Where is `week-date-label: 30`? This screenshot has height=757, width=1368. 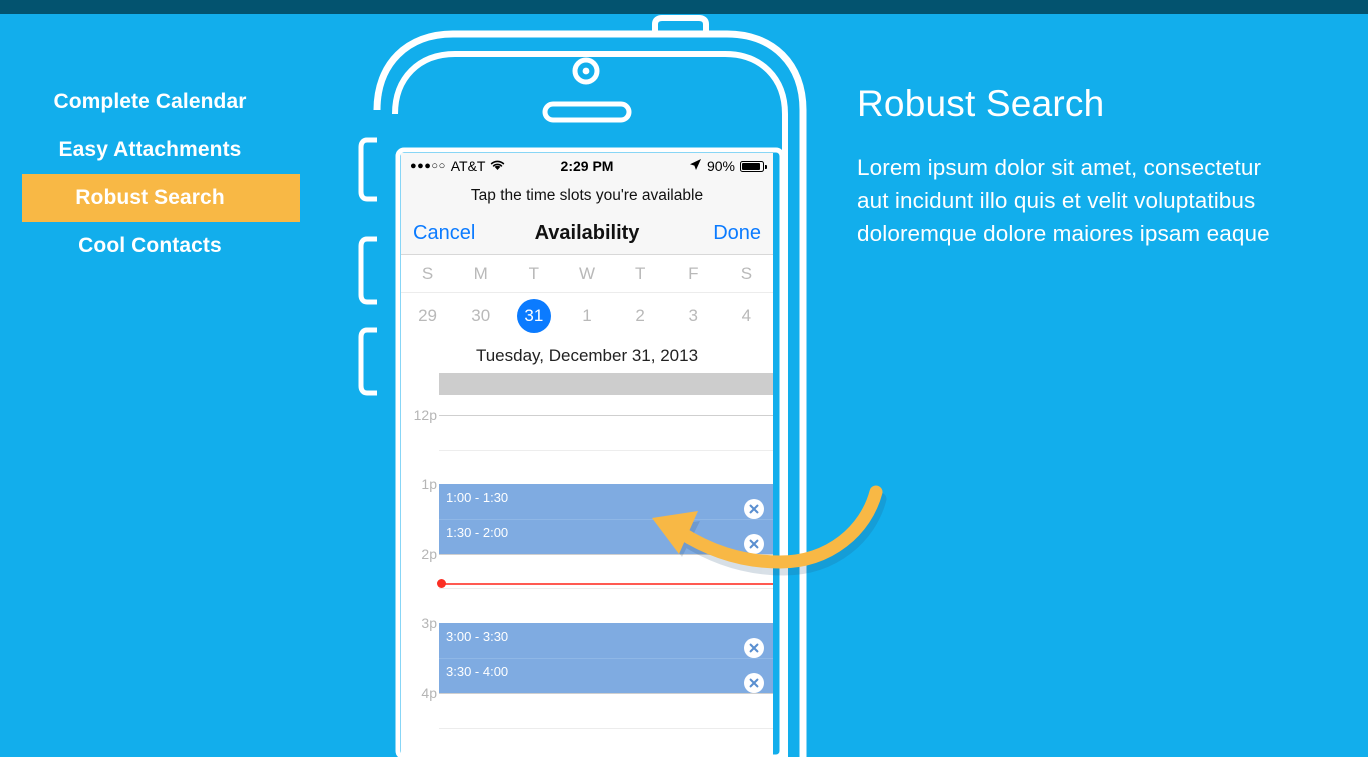 week-date-label: 30 is located at coordinates (481, 315).